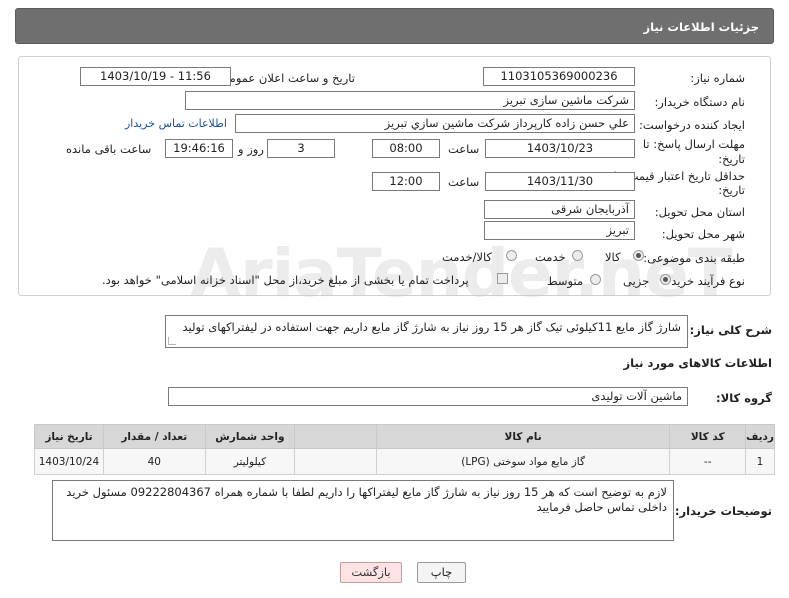  Describe the element at coordinates (665, 279) in the screenshot. I see `purchase-type-radio-minor` at that location.